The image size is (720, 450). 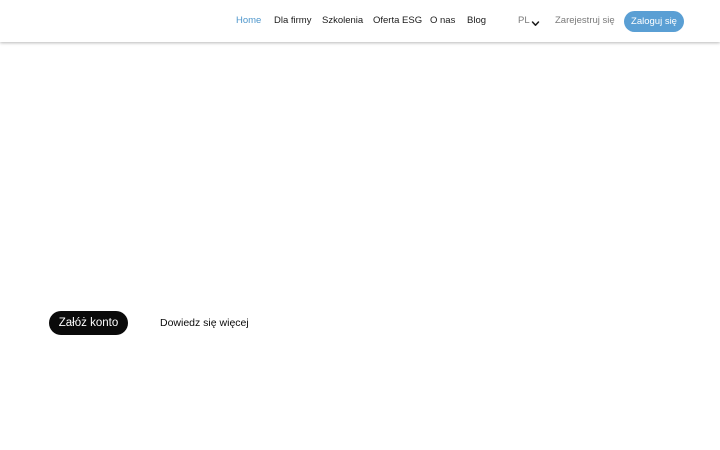 I want to click on nav-item-szkolenia: Szkolenia, so click(x=342, y=21).